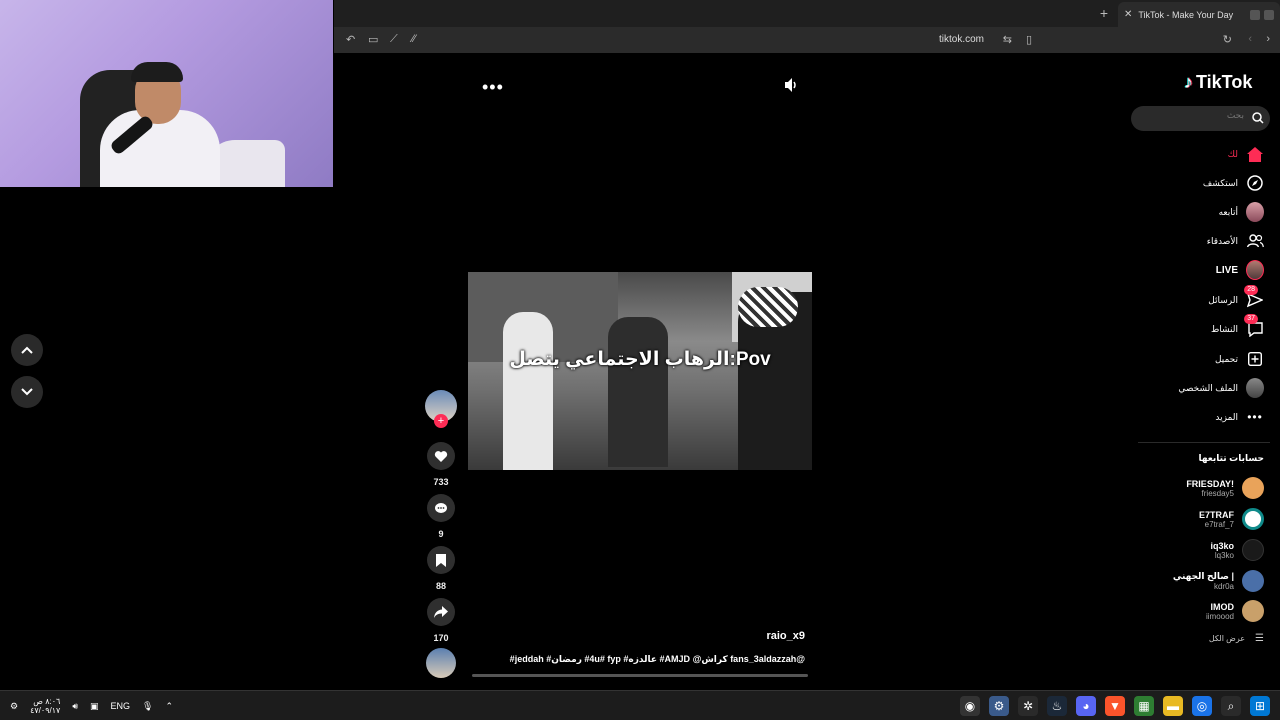 The image size is (1280, 720). Describe the element at coordinates (1241, 212) in the screenshot. I see `nav-following: أتابعه` at that location.